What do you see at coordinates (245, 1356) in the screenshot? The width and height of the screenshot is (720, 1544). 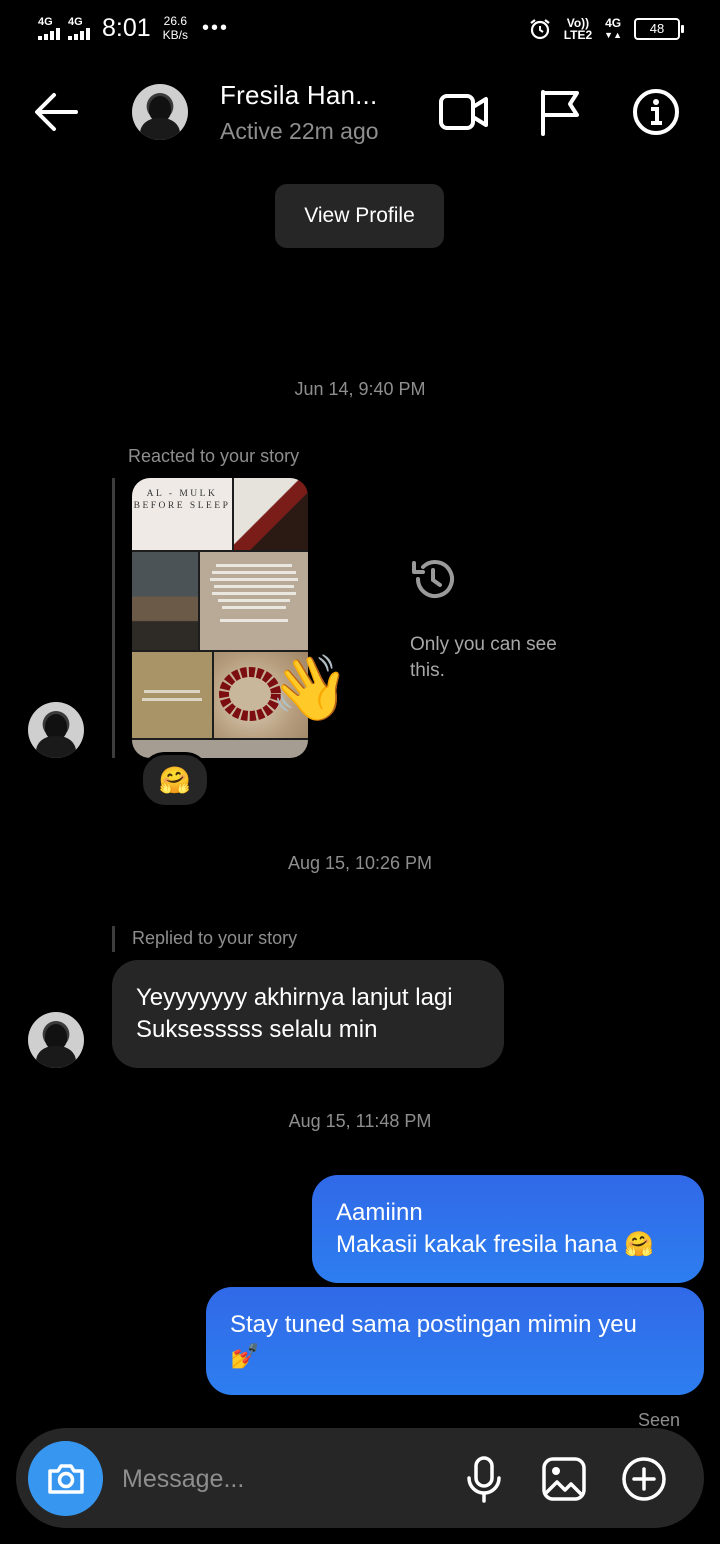 I see `message-line: 💅` at bounding box center [245, 1356].